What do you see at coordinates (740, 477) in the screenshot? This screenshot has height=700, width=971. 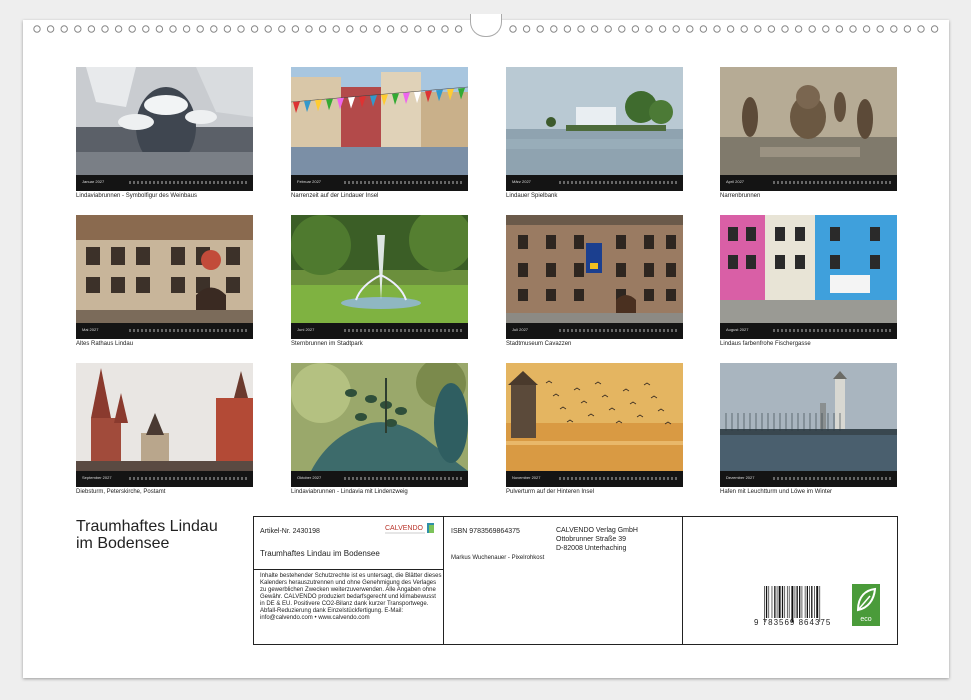 I see `month-label: Dezember 2027` at bounding box center [740, 477].